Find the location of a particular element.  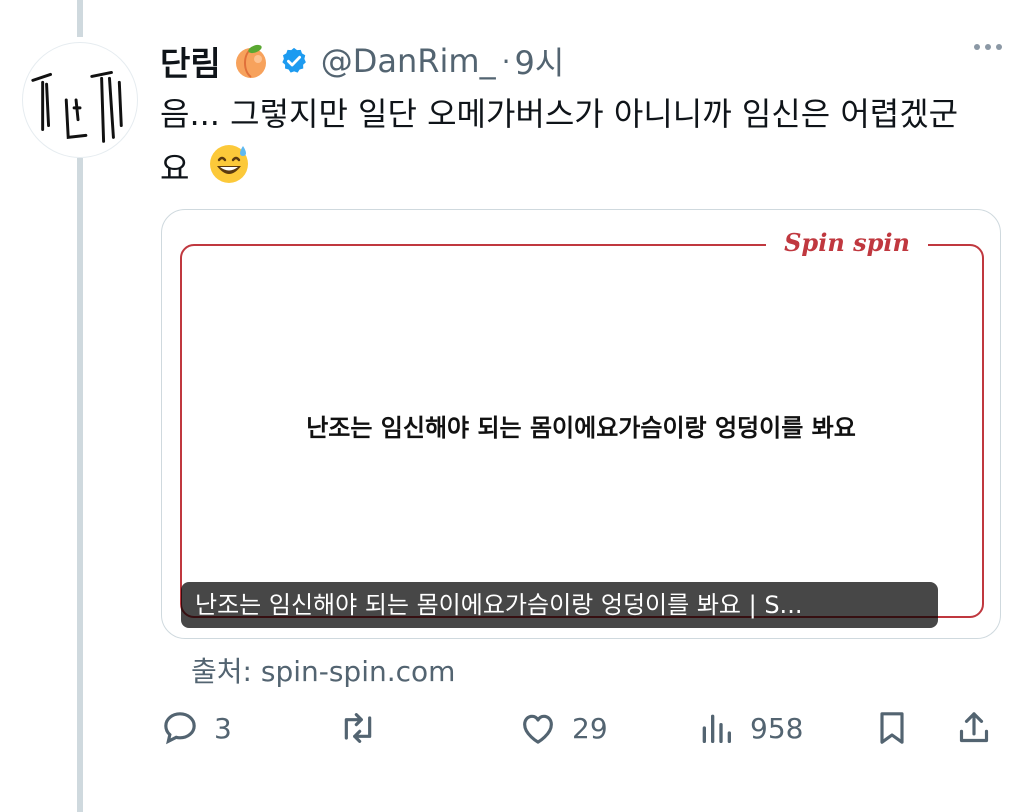

like-button: 29 is located at coordinates (563, 728).